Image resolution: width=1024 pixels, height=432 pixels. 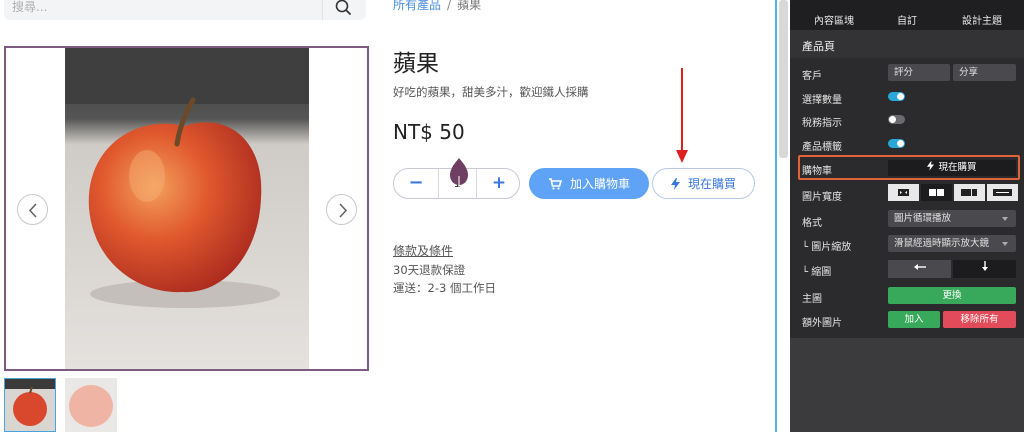 I want to click on width-narrow-icon, so click(x=903, y=192).